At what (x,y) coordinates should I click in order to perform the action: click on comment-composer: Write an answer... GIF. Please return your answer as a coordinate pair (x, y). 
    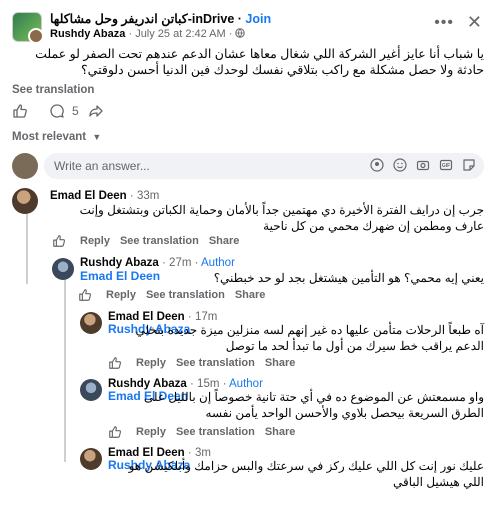
    Looking at the image, I should click on (248, 167).